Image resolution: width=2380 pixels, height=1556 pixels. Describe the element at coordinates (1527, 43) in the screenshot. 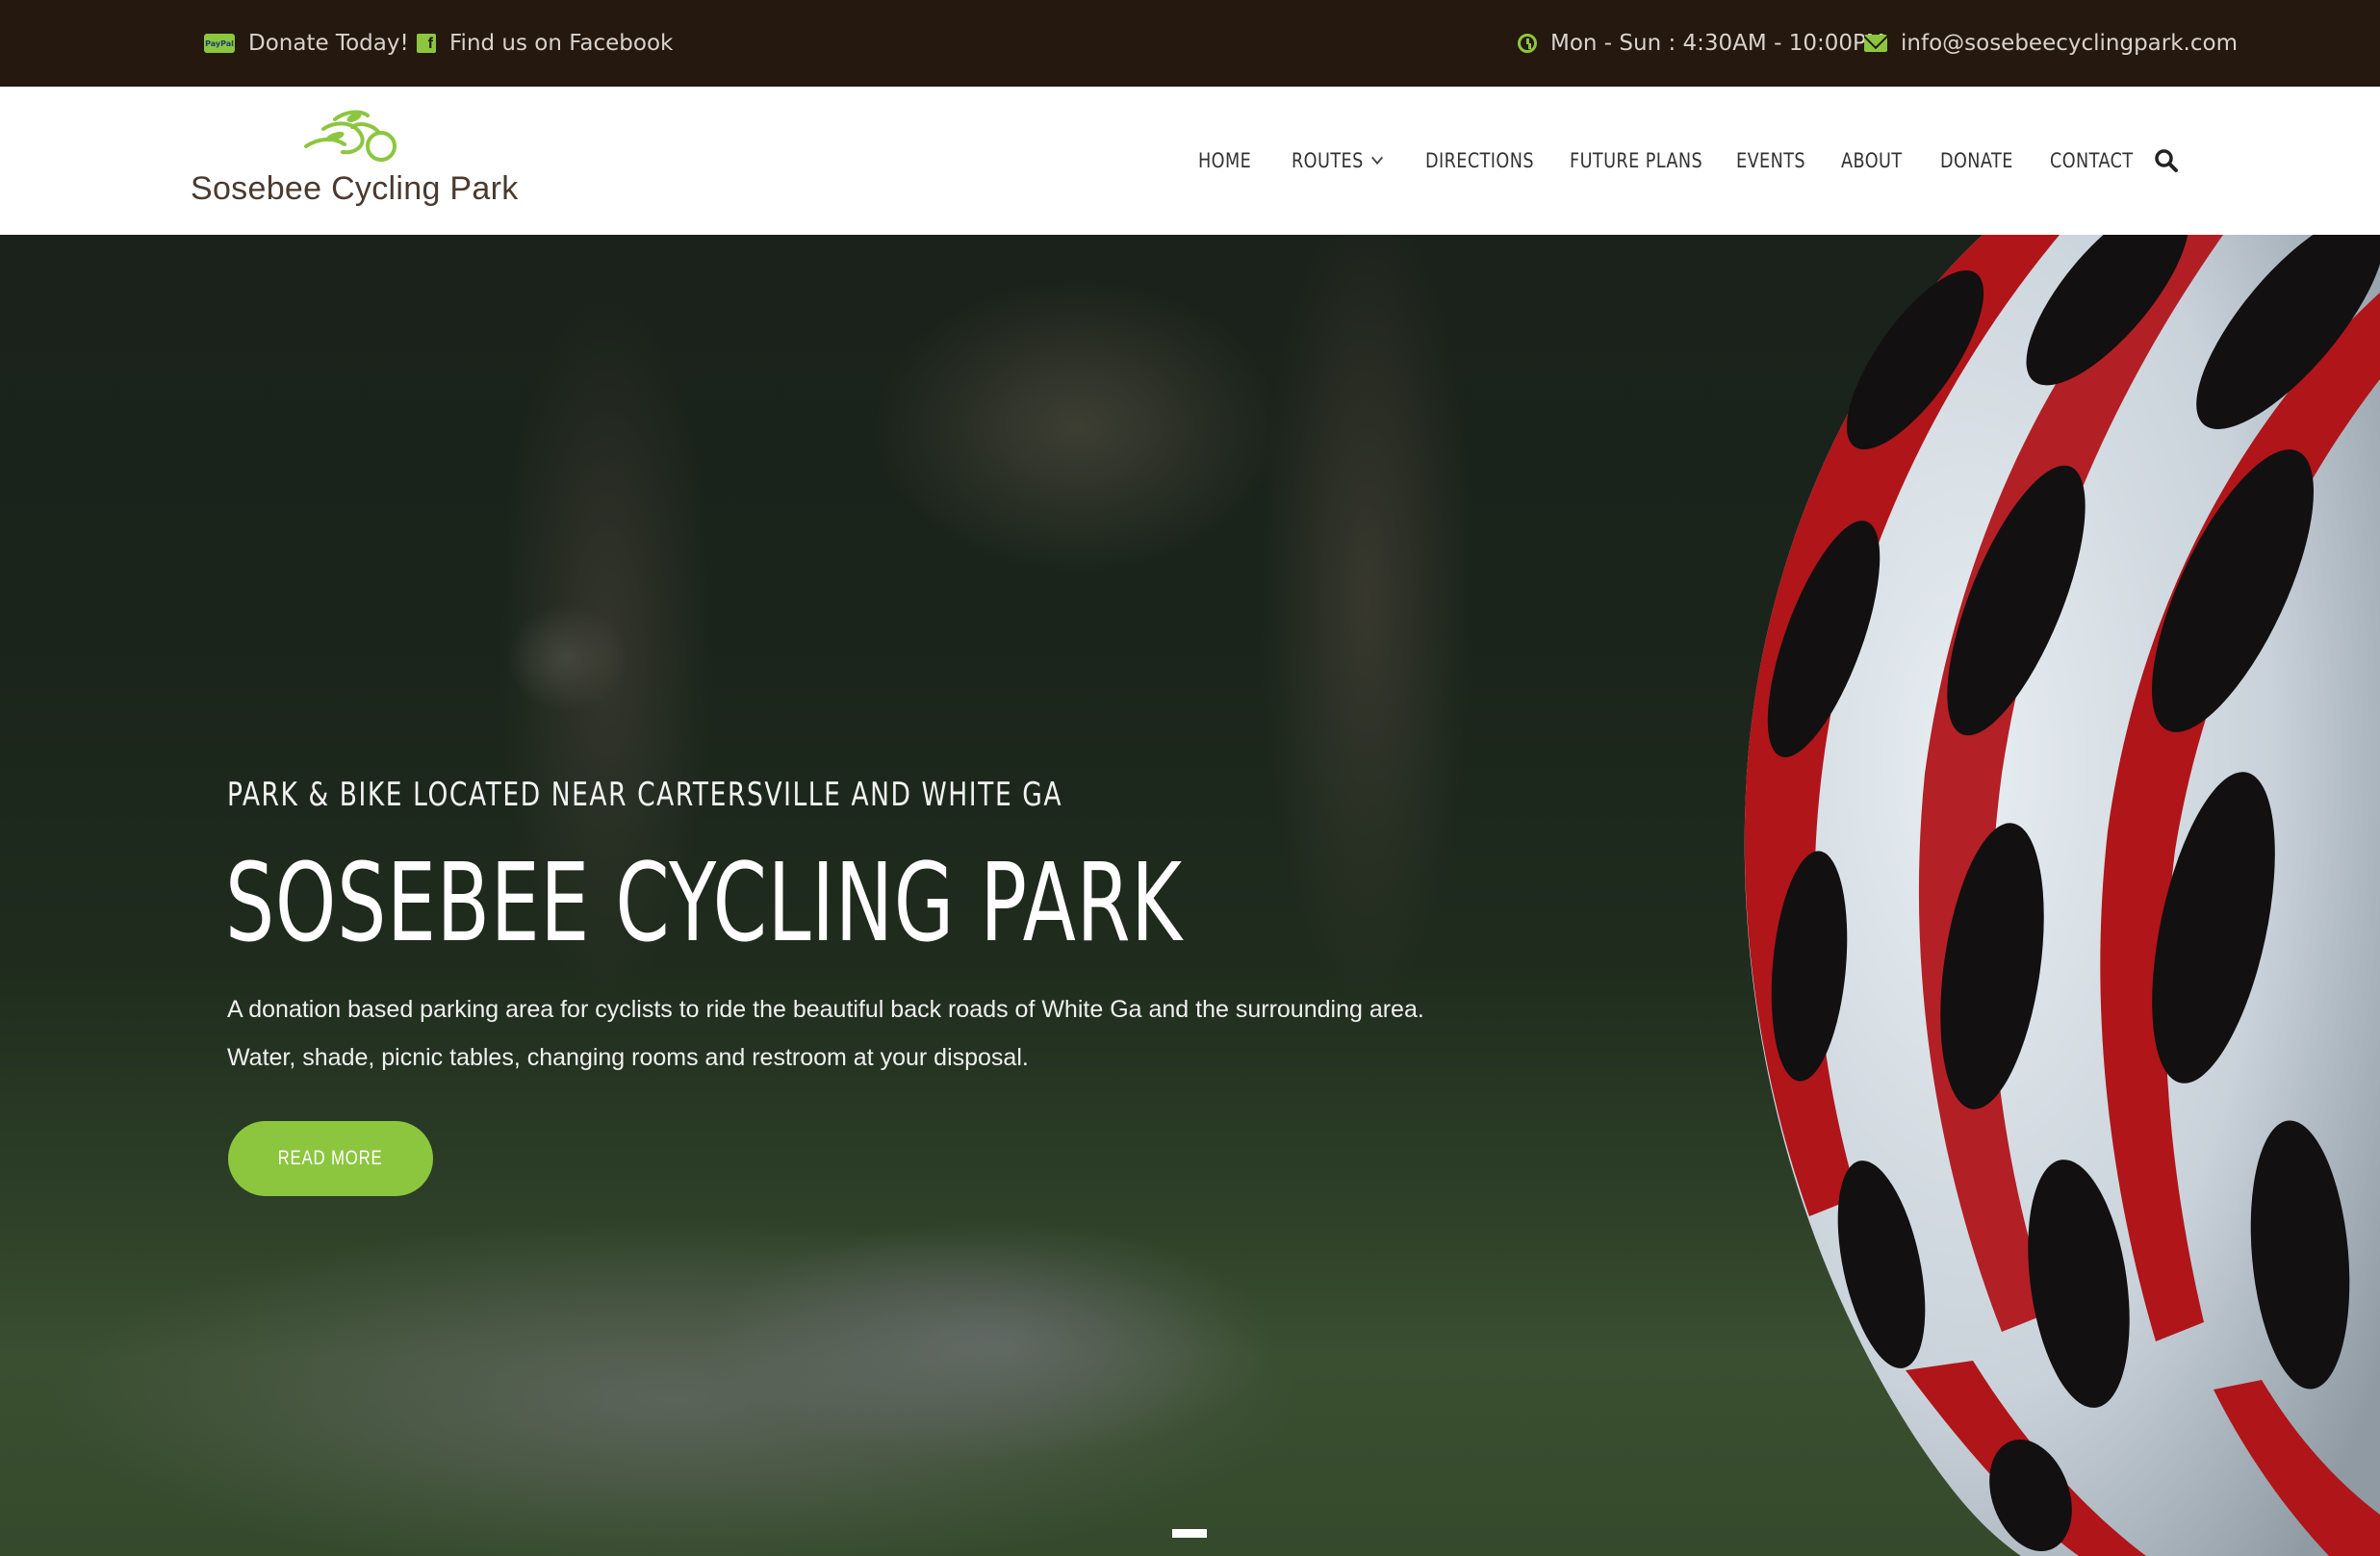

I see `clock-icon` at that location.